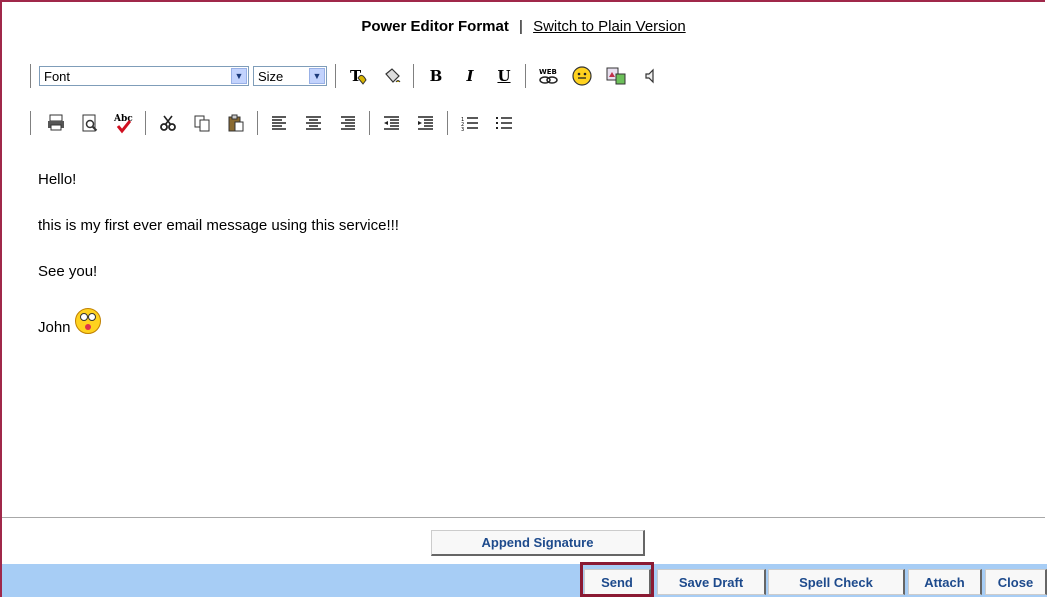 The width and height of the screenshot is (1047, 597). I want to click on copy-button, so click(202, 123).